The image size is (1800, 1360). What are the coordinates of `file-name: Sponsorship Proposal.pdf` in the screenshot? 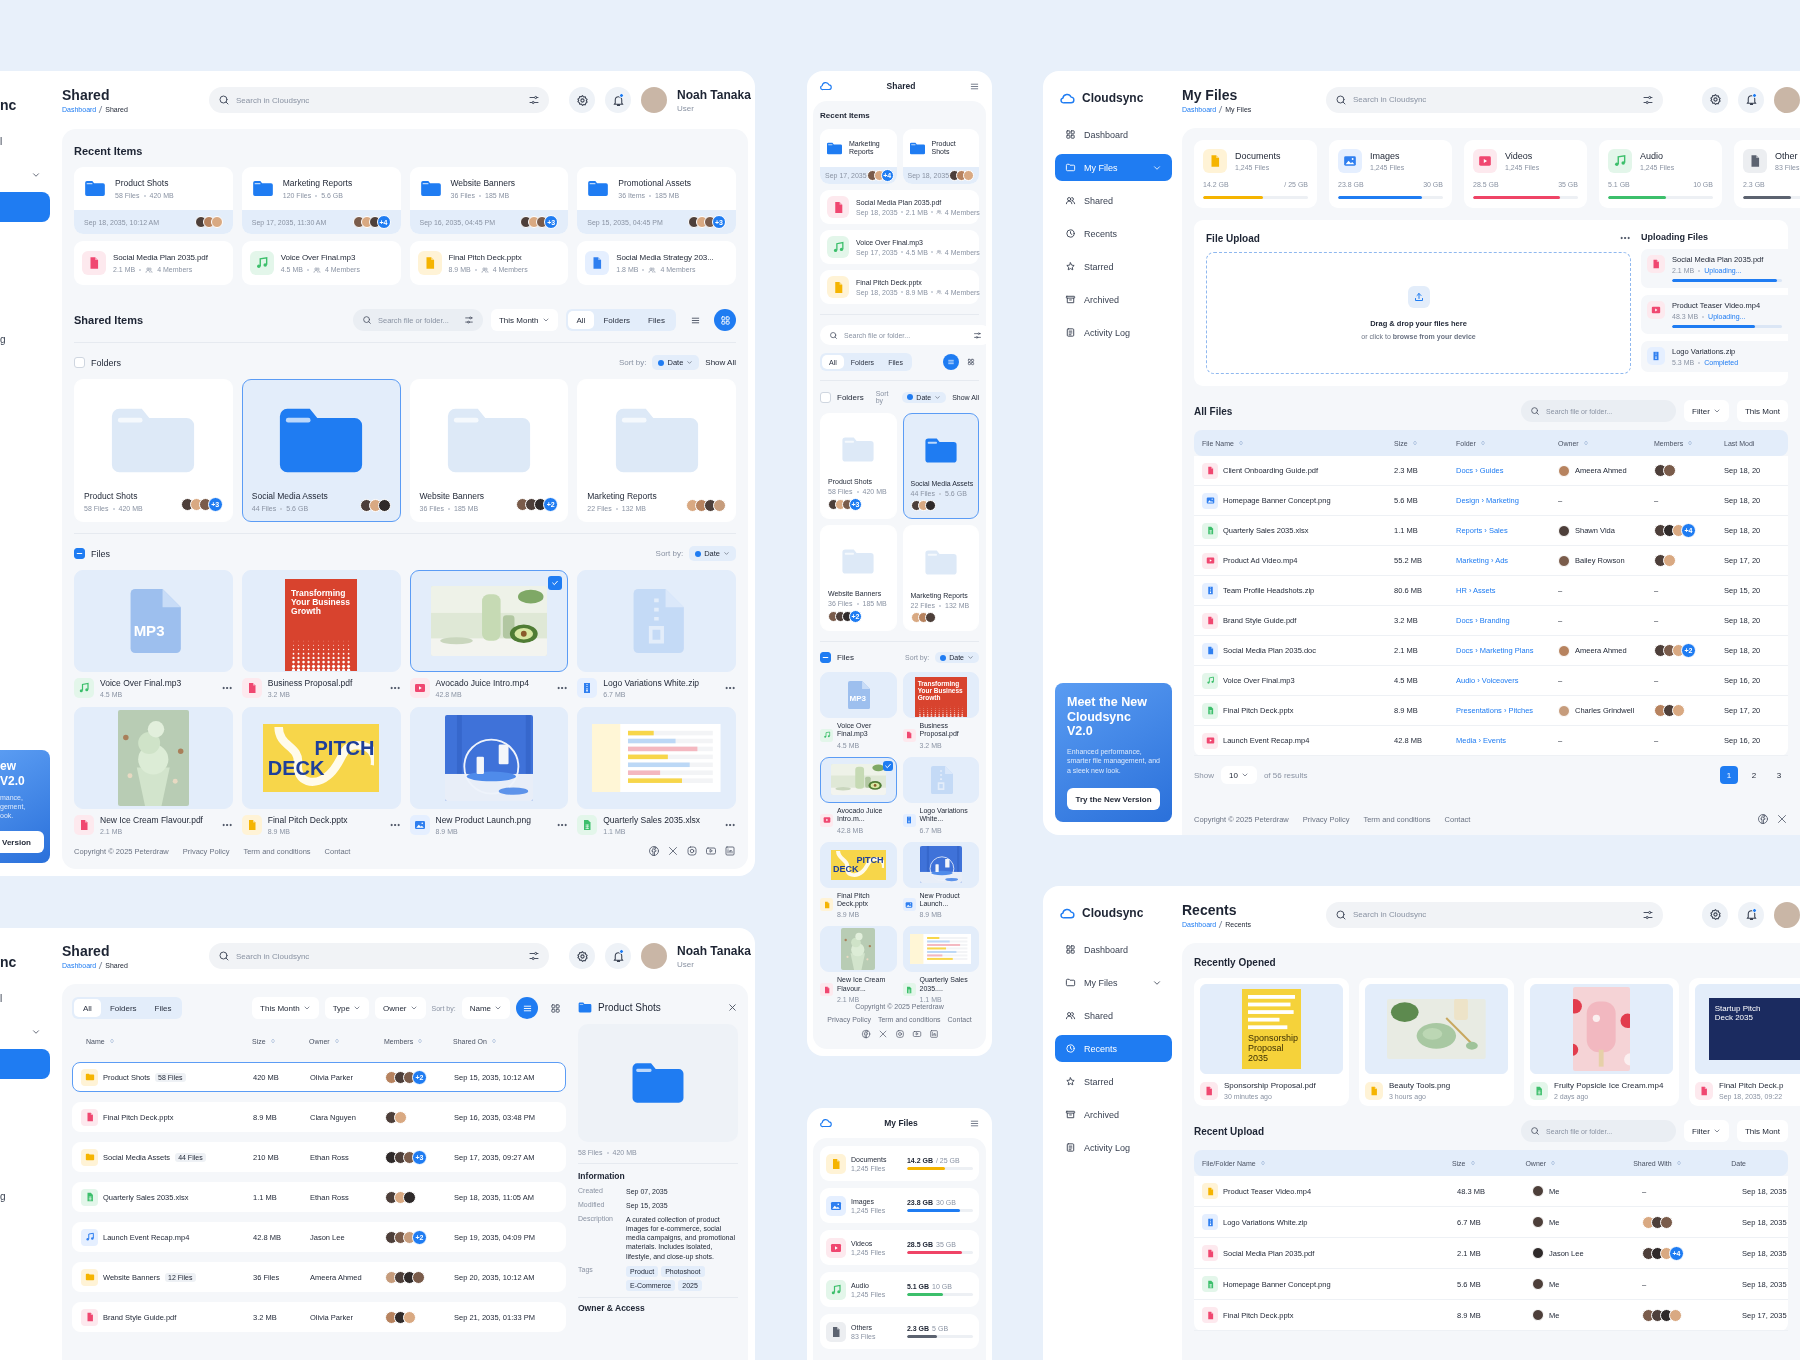 It's located at (1270, 1085).